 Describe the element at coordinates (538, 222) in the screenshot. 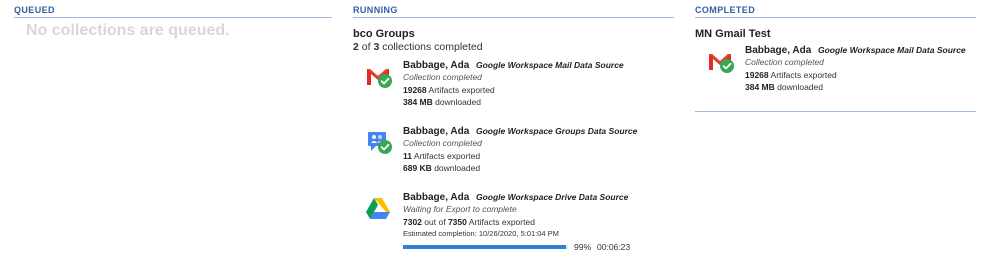

I see `item-artifacts: 7302 out of 7350 Artifacts exported` at that location.